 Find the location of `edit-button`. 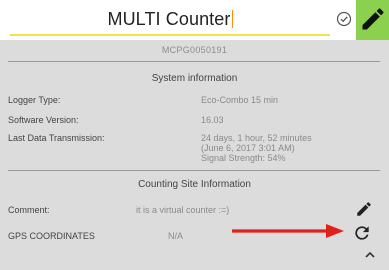

edit-button is located at coordinates (372, 20).